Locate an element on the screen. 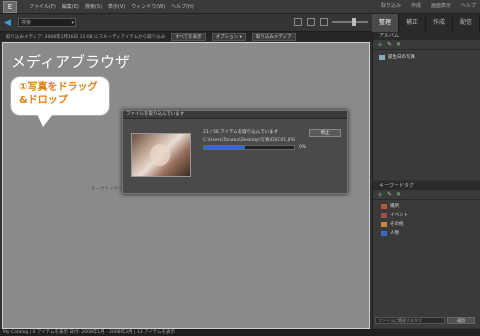  tag-item-people: 人物 is located at coordinates (430, 233).